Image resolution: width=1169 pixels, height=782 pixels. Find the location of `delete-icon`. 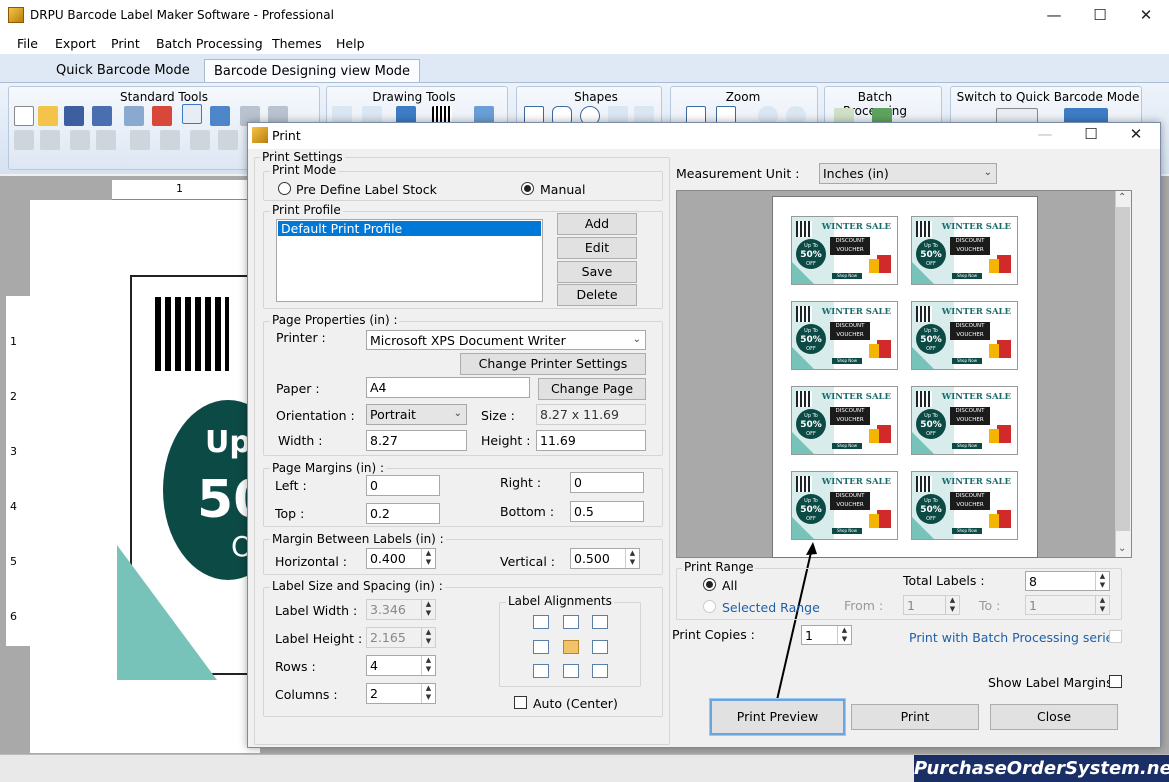

delete-icon is located at coordinates (80, 140).